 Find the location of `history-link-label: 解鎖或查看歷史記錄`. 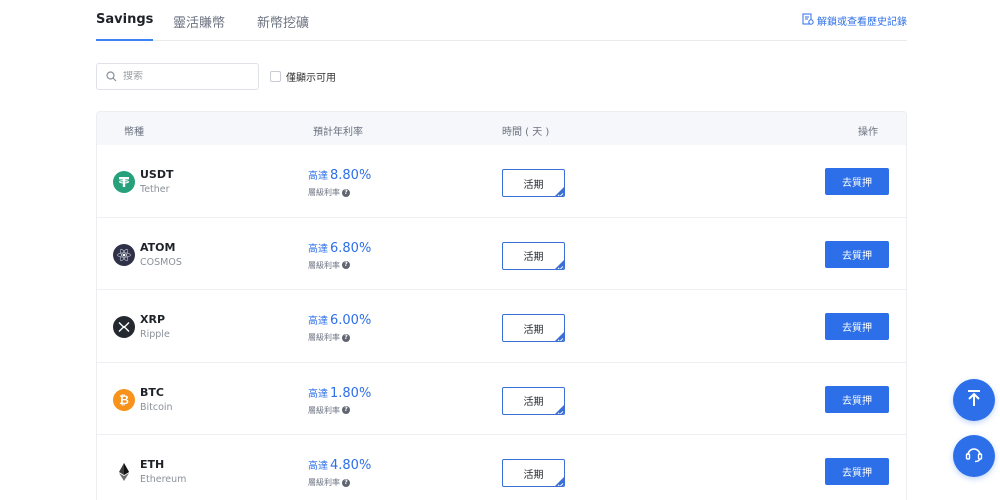

history-link-label: 解鎖或查看歷史記錄 is located at coordinates (862, 22).